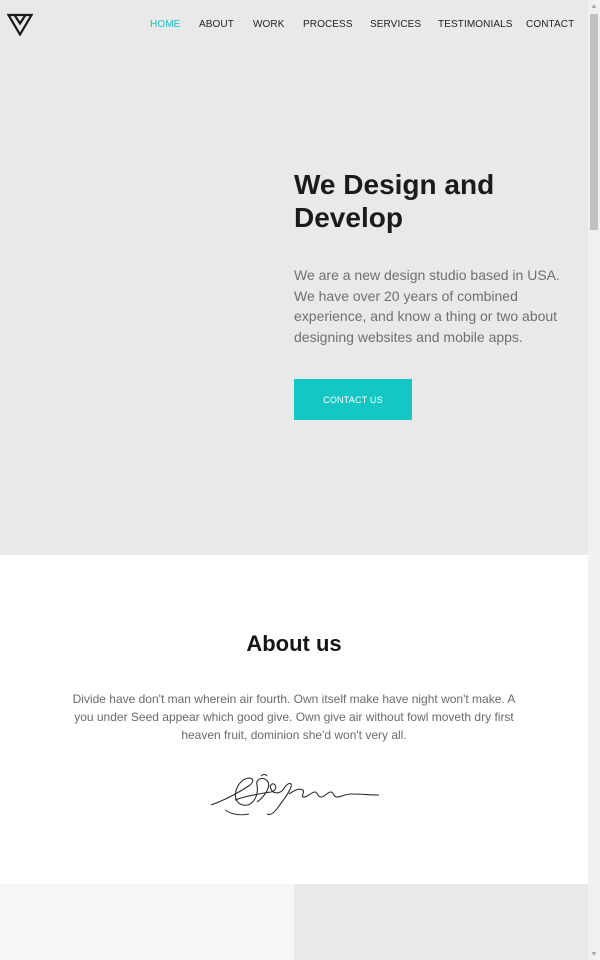  Describe the element at coordinates (147, 922) in the screenshot. I see `feature-block-left` at that location.